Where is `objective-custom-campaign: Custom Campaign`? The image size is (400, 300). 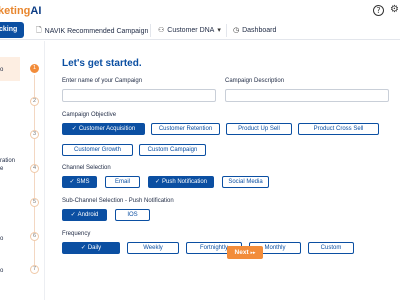
objective-custom-campaign: Custom Campaign is located at coordinates (172, 150).